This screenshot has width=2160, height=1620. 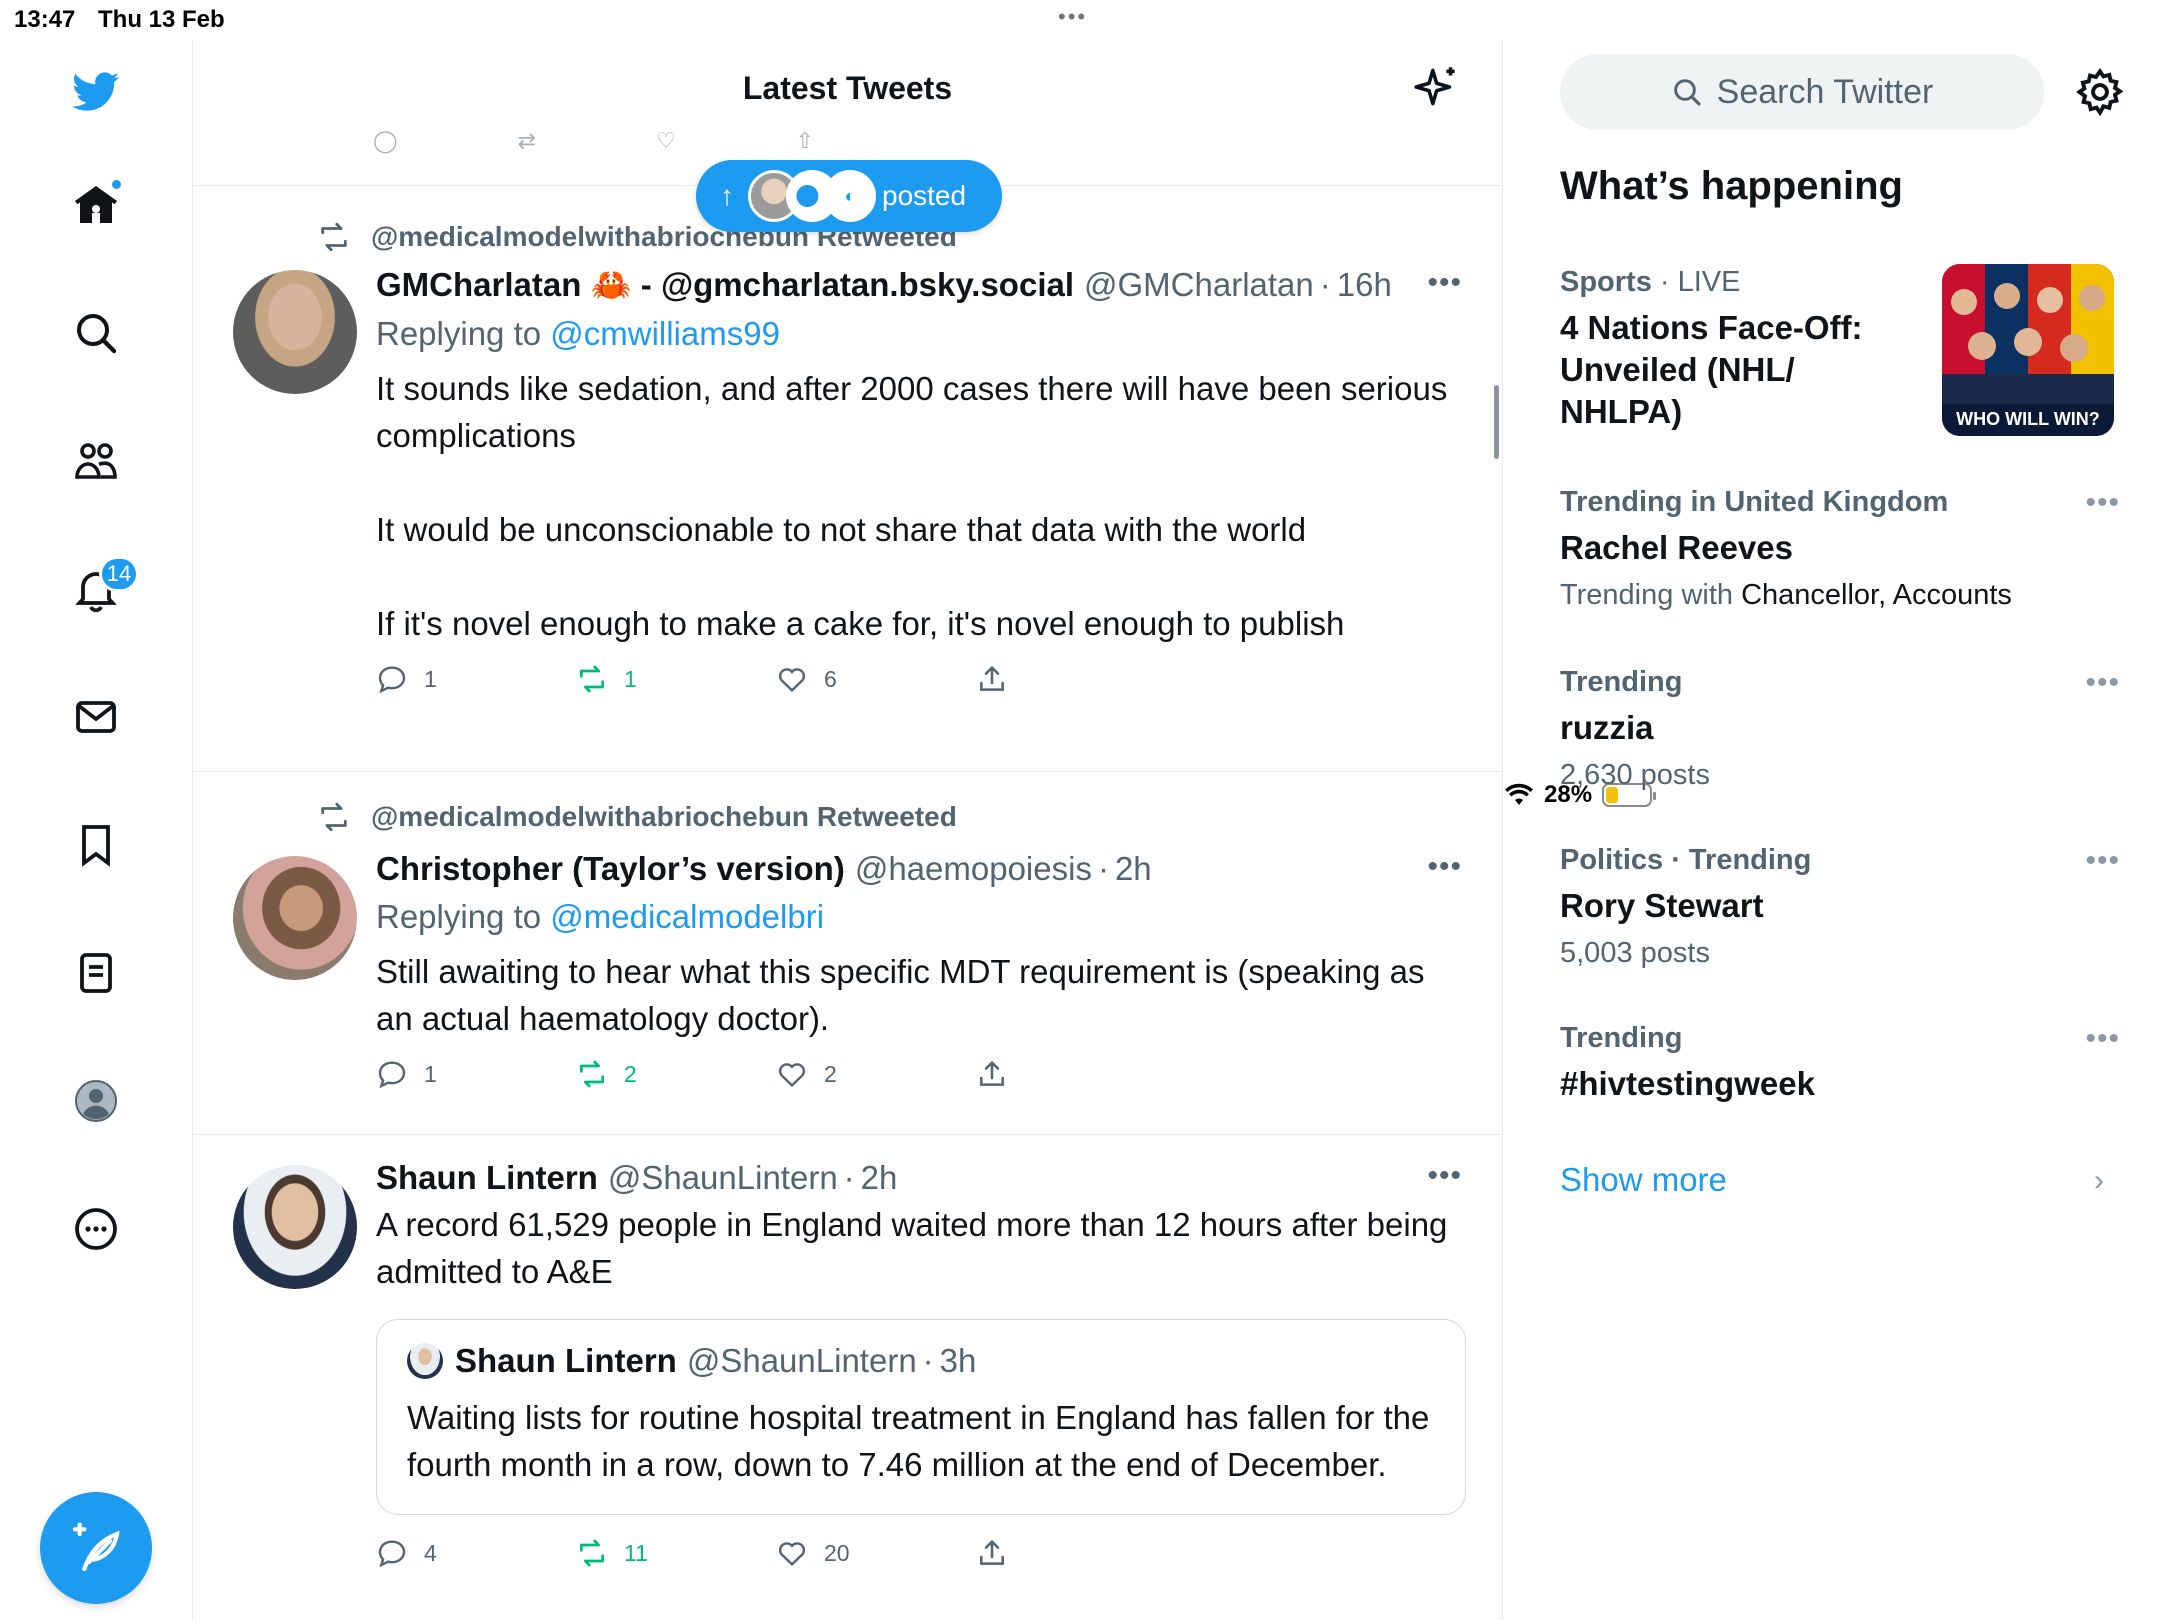 I want to click on trend-category: Sports, so click(x=1606, y=282).